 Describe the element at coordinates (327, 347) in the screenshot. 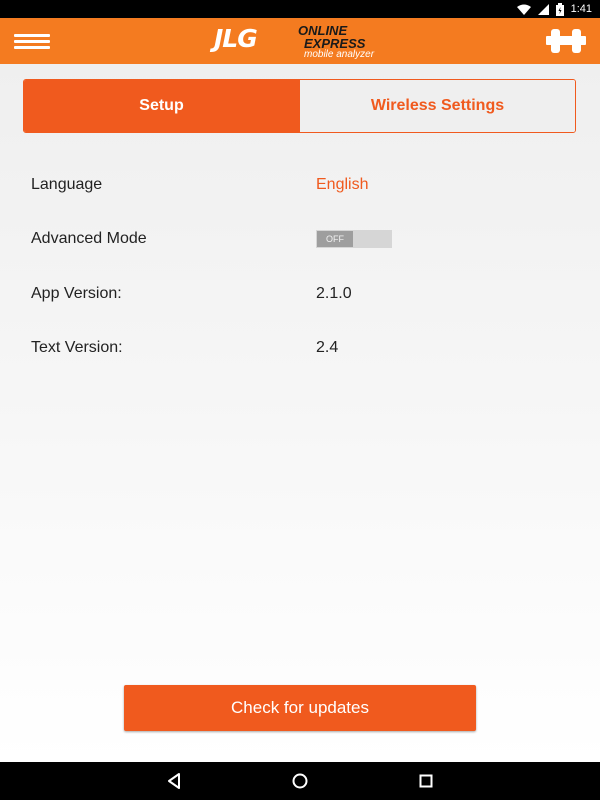

I see `text-version-value: 2.4` at that location.